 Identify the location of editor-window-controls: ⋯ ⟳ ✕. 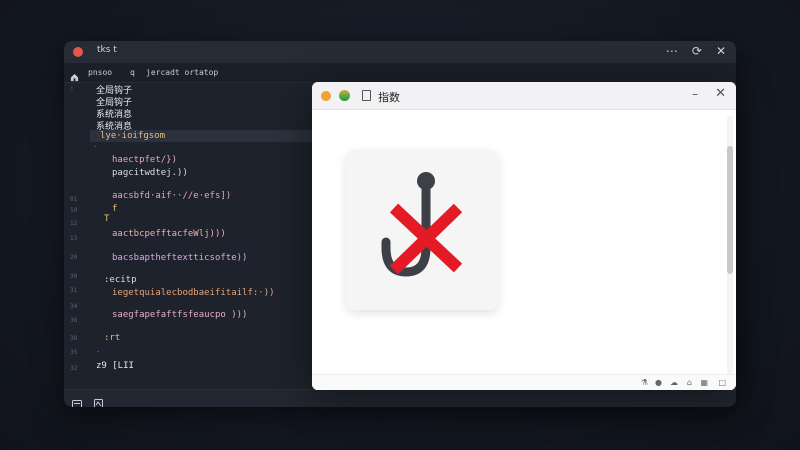
(696, 51).